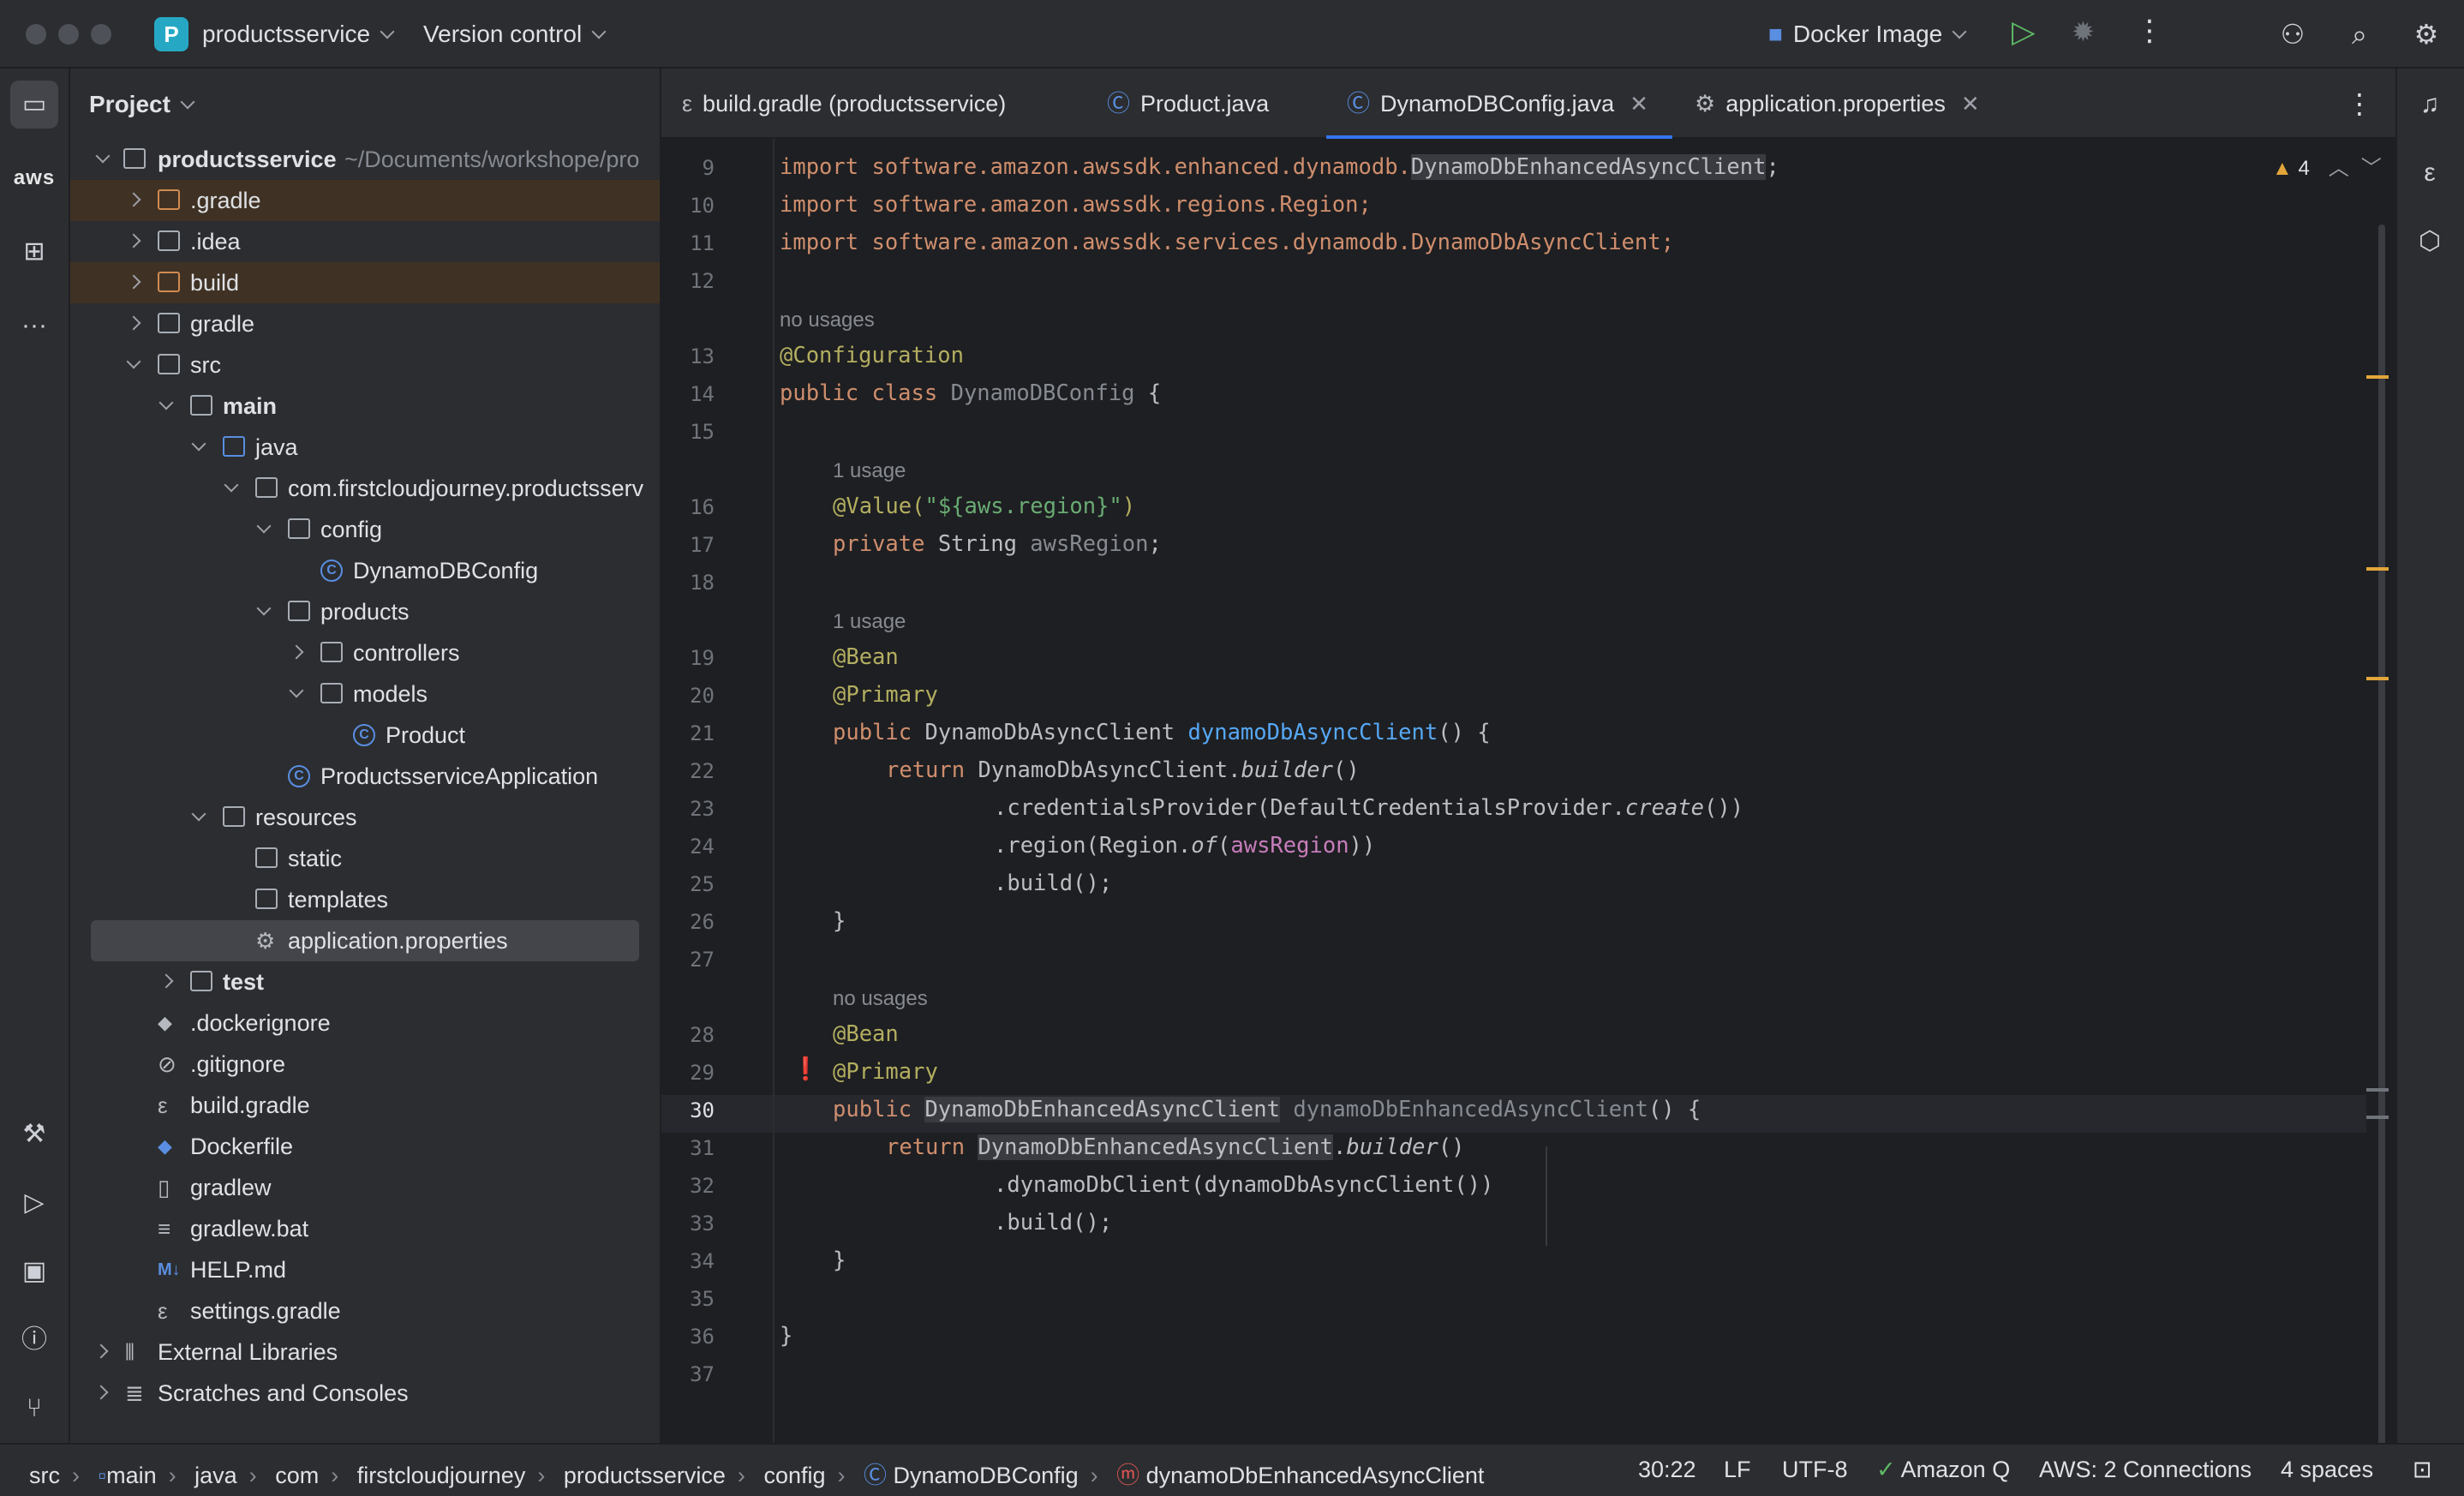 Image resolution: width=2464 pixels, height=1496 pixels. Describe the element at coordinates (365, 776) in the screenshot. I see `tree-item-application-class: C ProductsserviceApplication` at that location.